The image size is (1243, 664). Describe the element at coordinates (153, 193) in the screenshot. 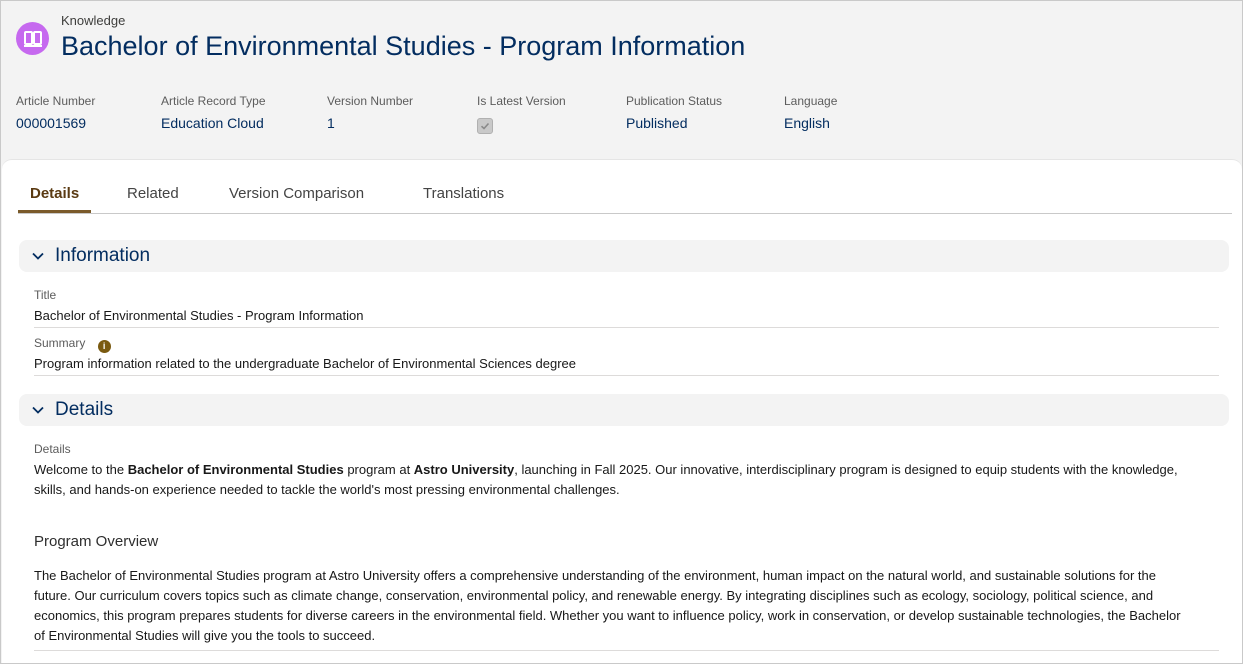

I see `tab-related: Related` at that location.